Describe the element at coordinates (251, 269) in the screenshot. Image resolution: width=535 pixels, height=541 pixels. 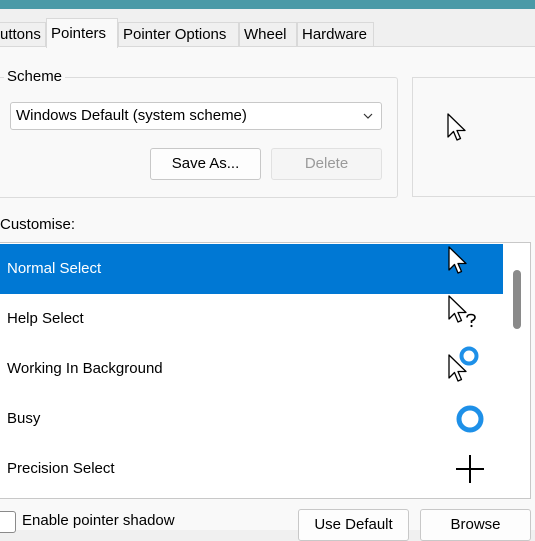
I see `list-item-normal-select: Normal Select` at that location.